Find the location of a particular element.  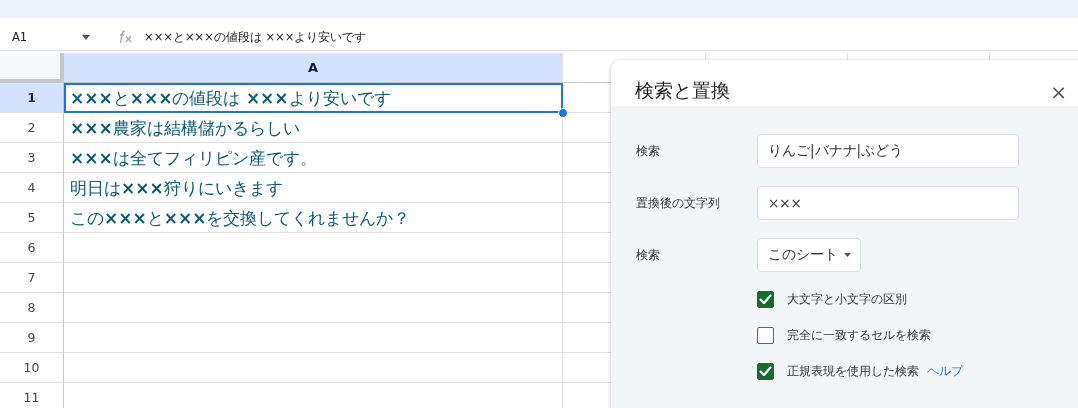

row-header: 9 is located at coordinates (32, 338).